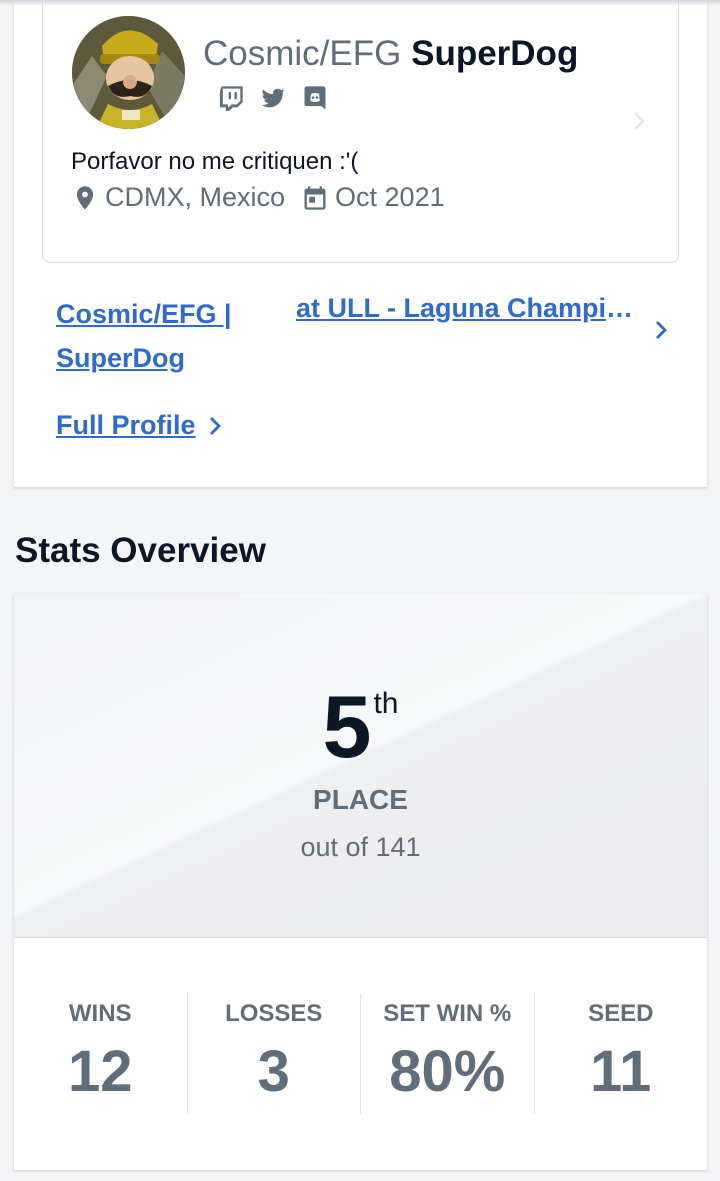  I want to click on joined-date: Oct 2021, so click(373, 197).